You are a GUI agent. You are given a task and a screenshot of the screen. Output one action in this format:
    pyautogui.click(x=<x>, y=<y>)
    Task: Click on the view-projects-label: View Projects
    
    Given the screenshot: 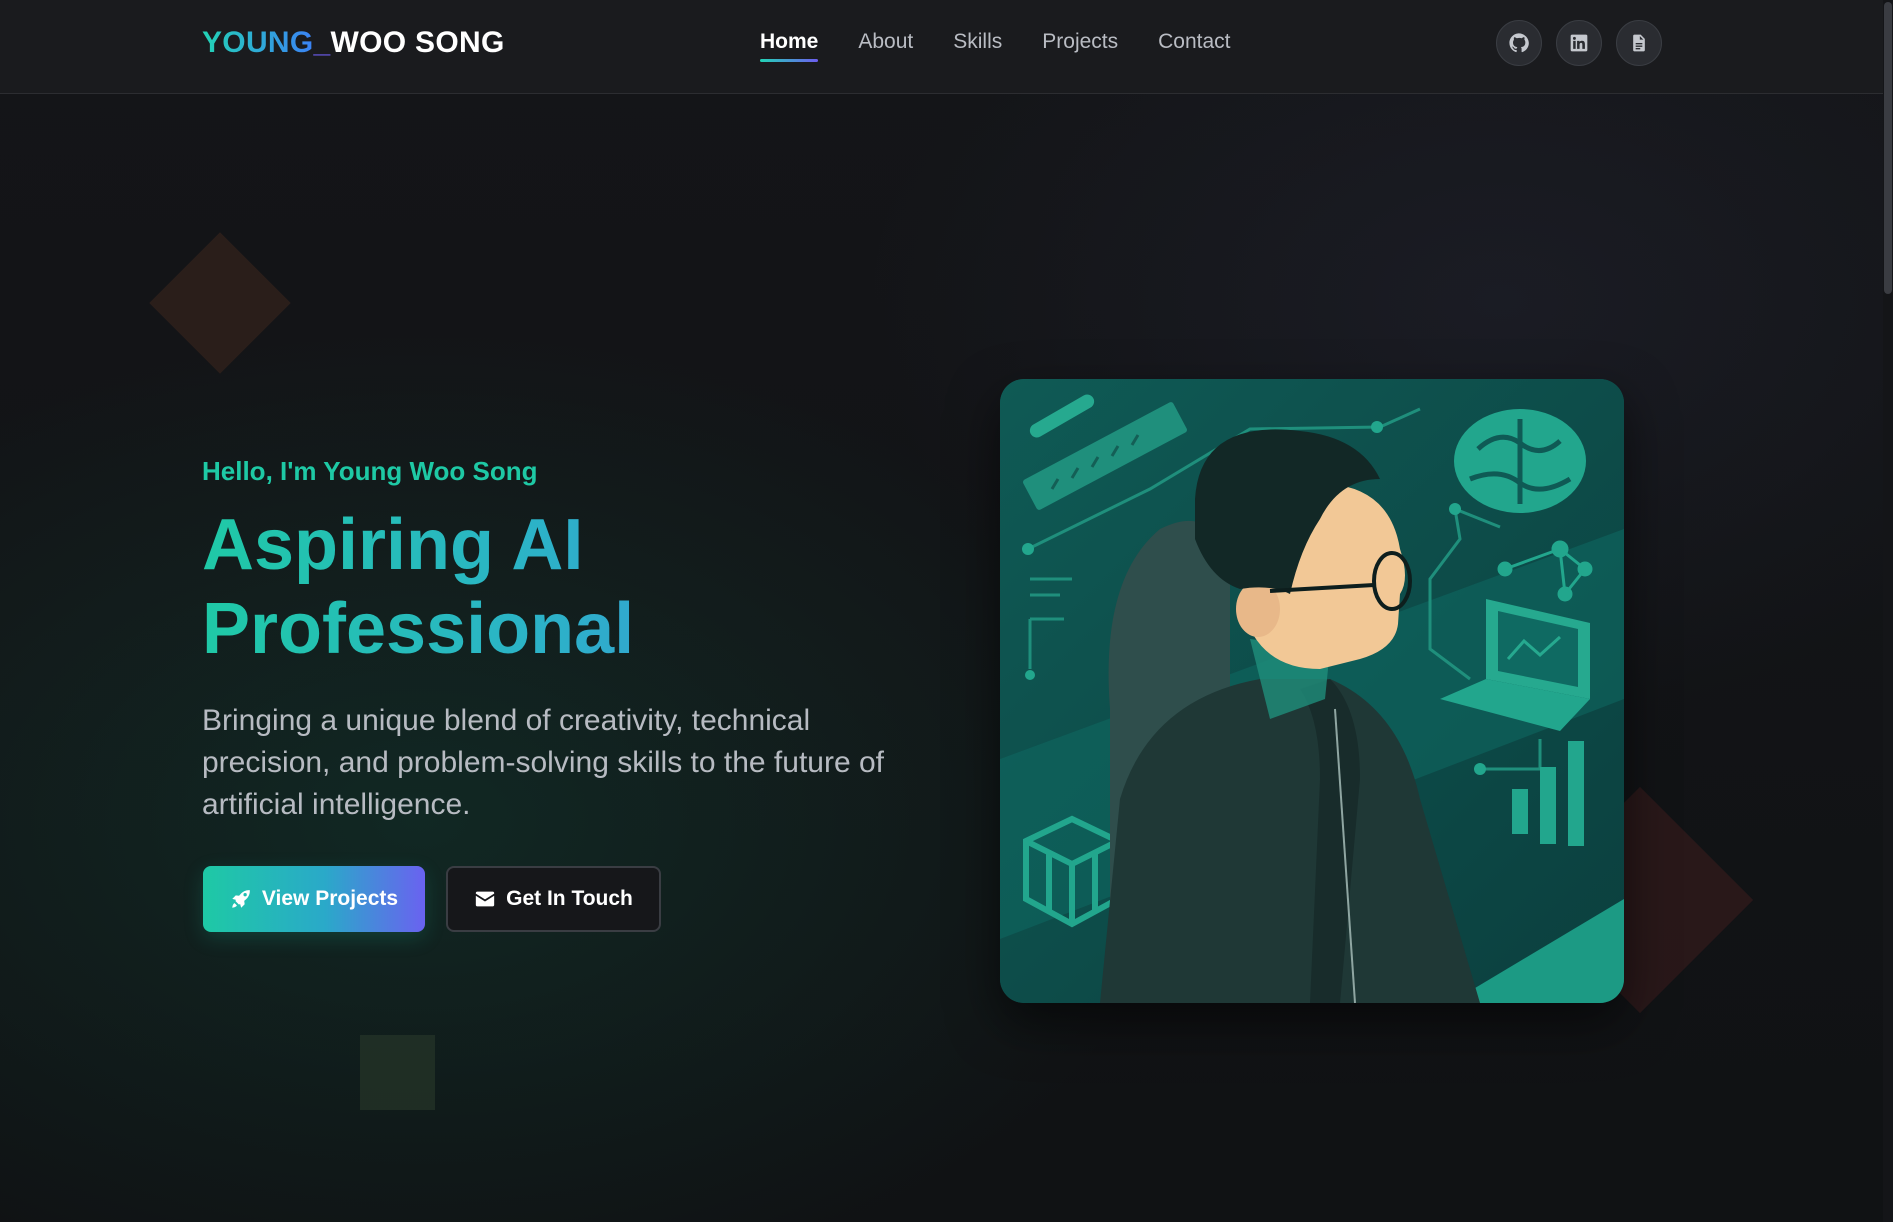 What is the action you would take?
    pyautogui.click(x=330, y=898)
    